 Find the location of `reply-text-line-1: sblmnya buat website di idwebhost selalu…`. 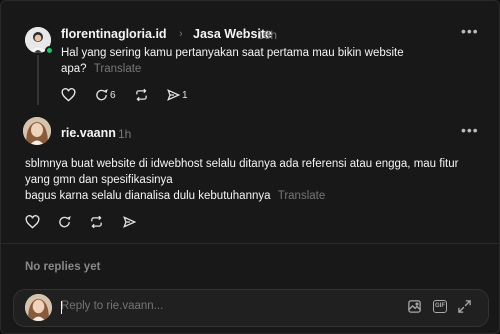

reply-text-line-1: sblmnya buat website di idwebhost selalu… is located at coordinates (242, 164).